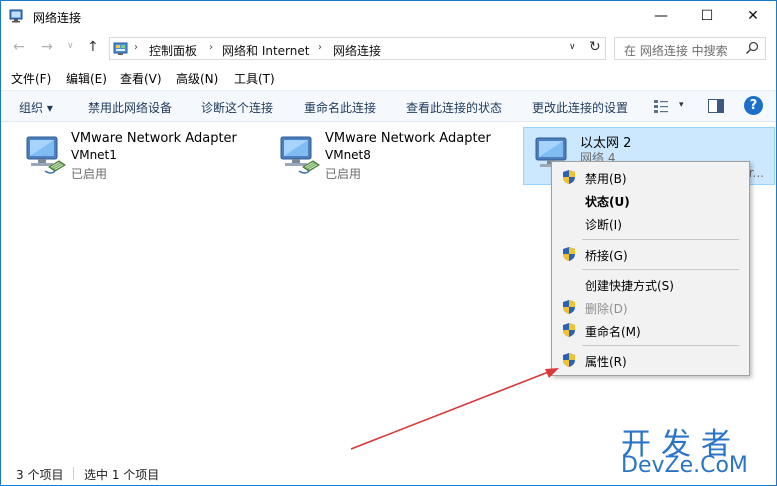 The image size is (777, 486). Describe the element at coordinates (141, 156) in the screenshot. I see `adapter-vmnet1: VMware Network Adapter VMnet1 已启用` at that location.